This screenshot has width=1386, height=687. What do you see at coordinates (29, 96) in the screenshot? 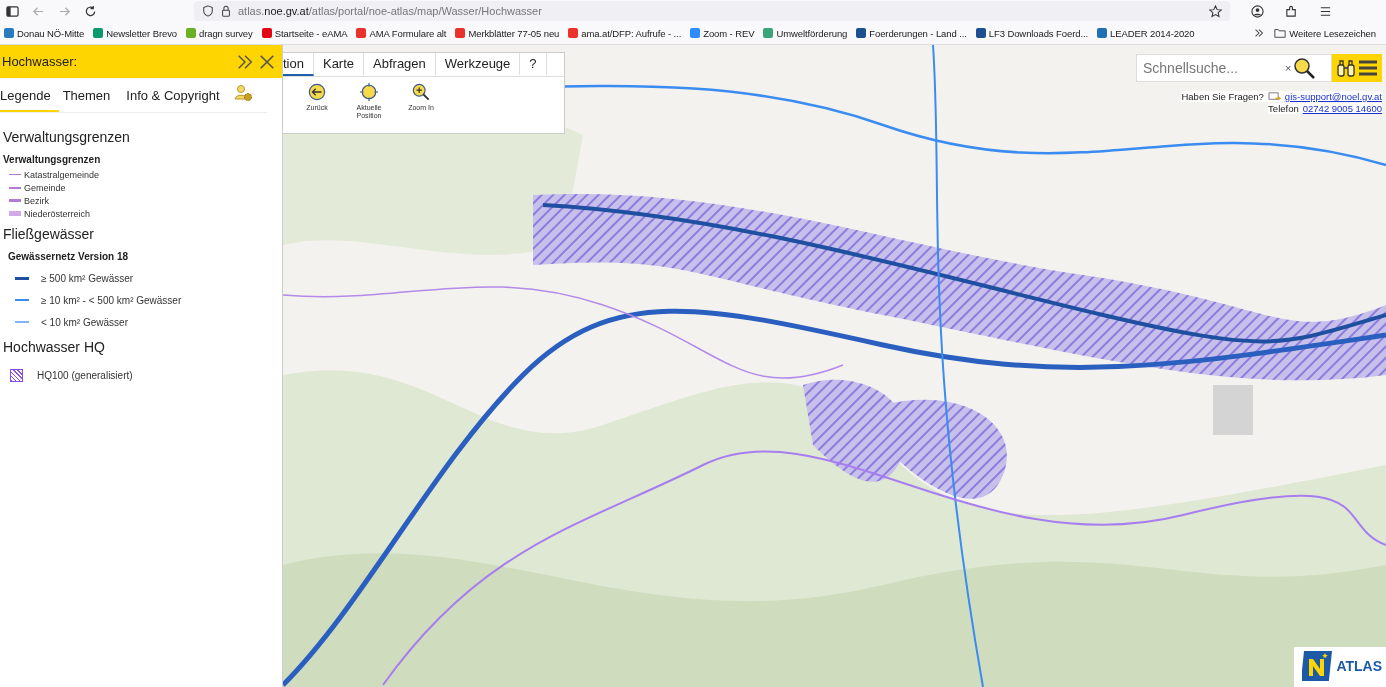
I see `panel-tab: Legende` at bounding box center [29, 96].